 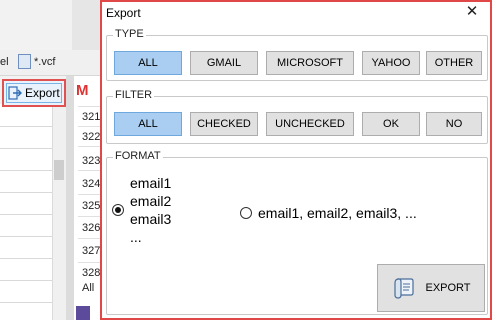 What do you see at coordinates (310, 63) in the screenshot?
I see `type-option-microsoft: MICROSOFT` at bounding box center [310, 63].